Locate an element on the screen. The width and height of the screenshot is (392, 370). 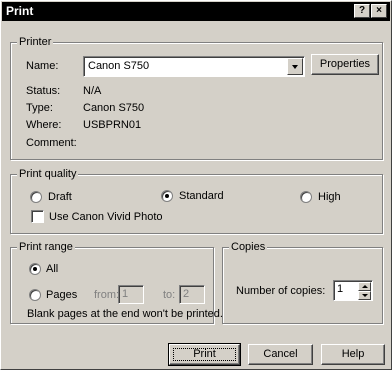
printer-group-label: Printer is located at coordinates (35, 42).